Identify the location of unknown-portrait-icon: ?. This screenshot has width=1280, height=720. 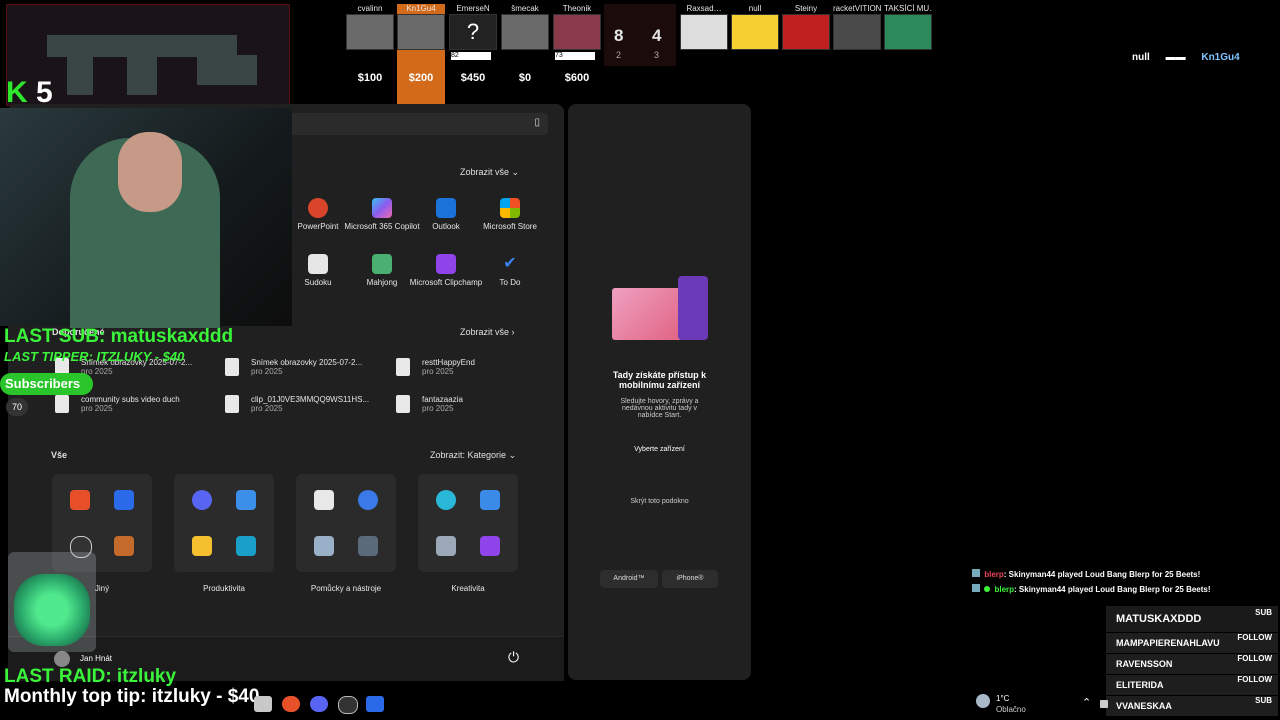
(473, 32).